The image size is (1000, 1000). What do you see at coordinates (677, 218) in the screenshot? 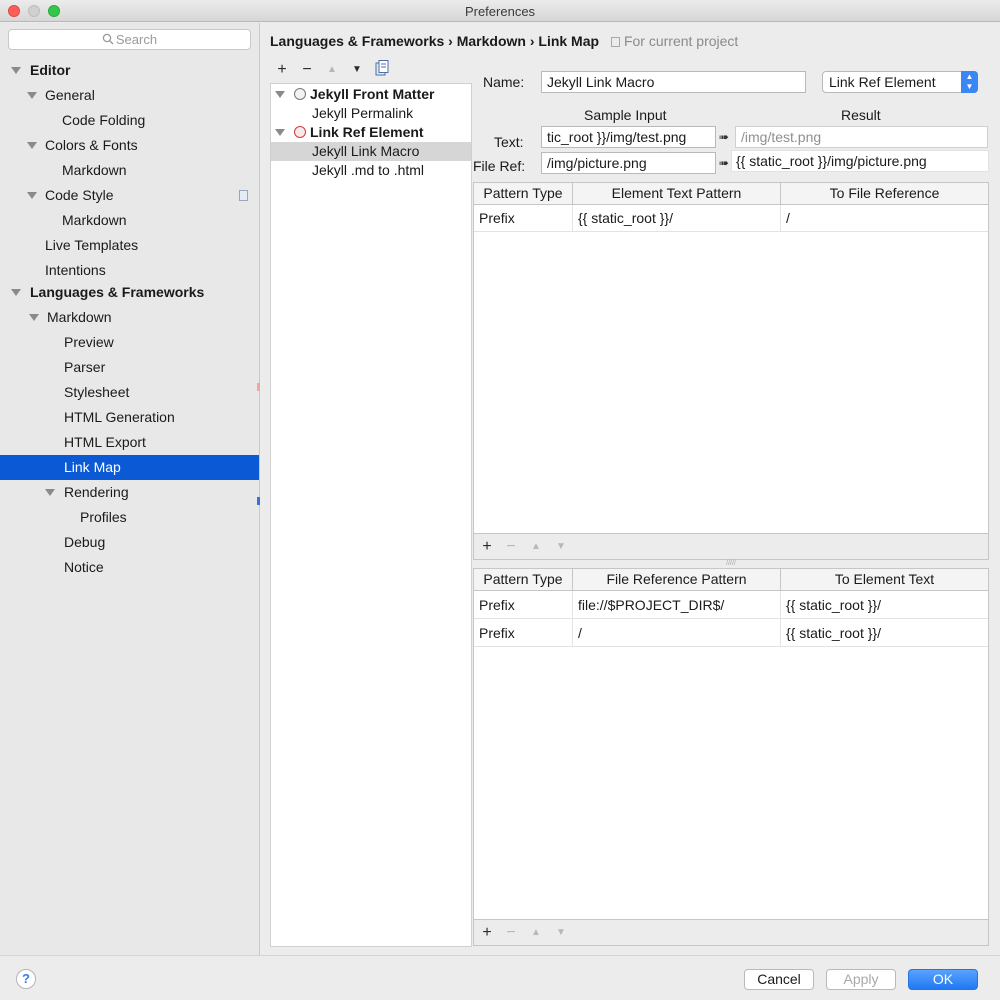
I see `pattern-cell: {{ static_root }}/` at bounding box center [677, 218].